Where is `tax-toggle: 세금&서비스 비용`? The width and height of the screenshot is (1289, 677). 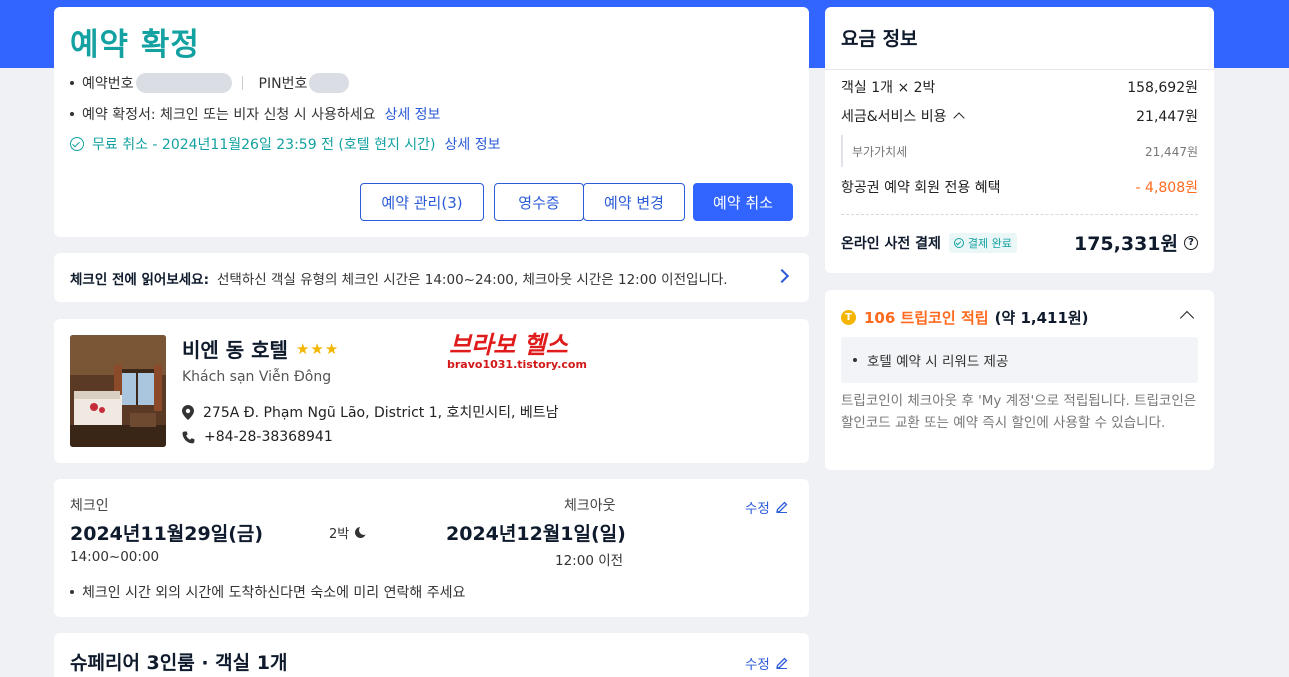
tax-toggle: 세금&서비스 비용 is located at coordinates (903, 116).